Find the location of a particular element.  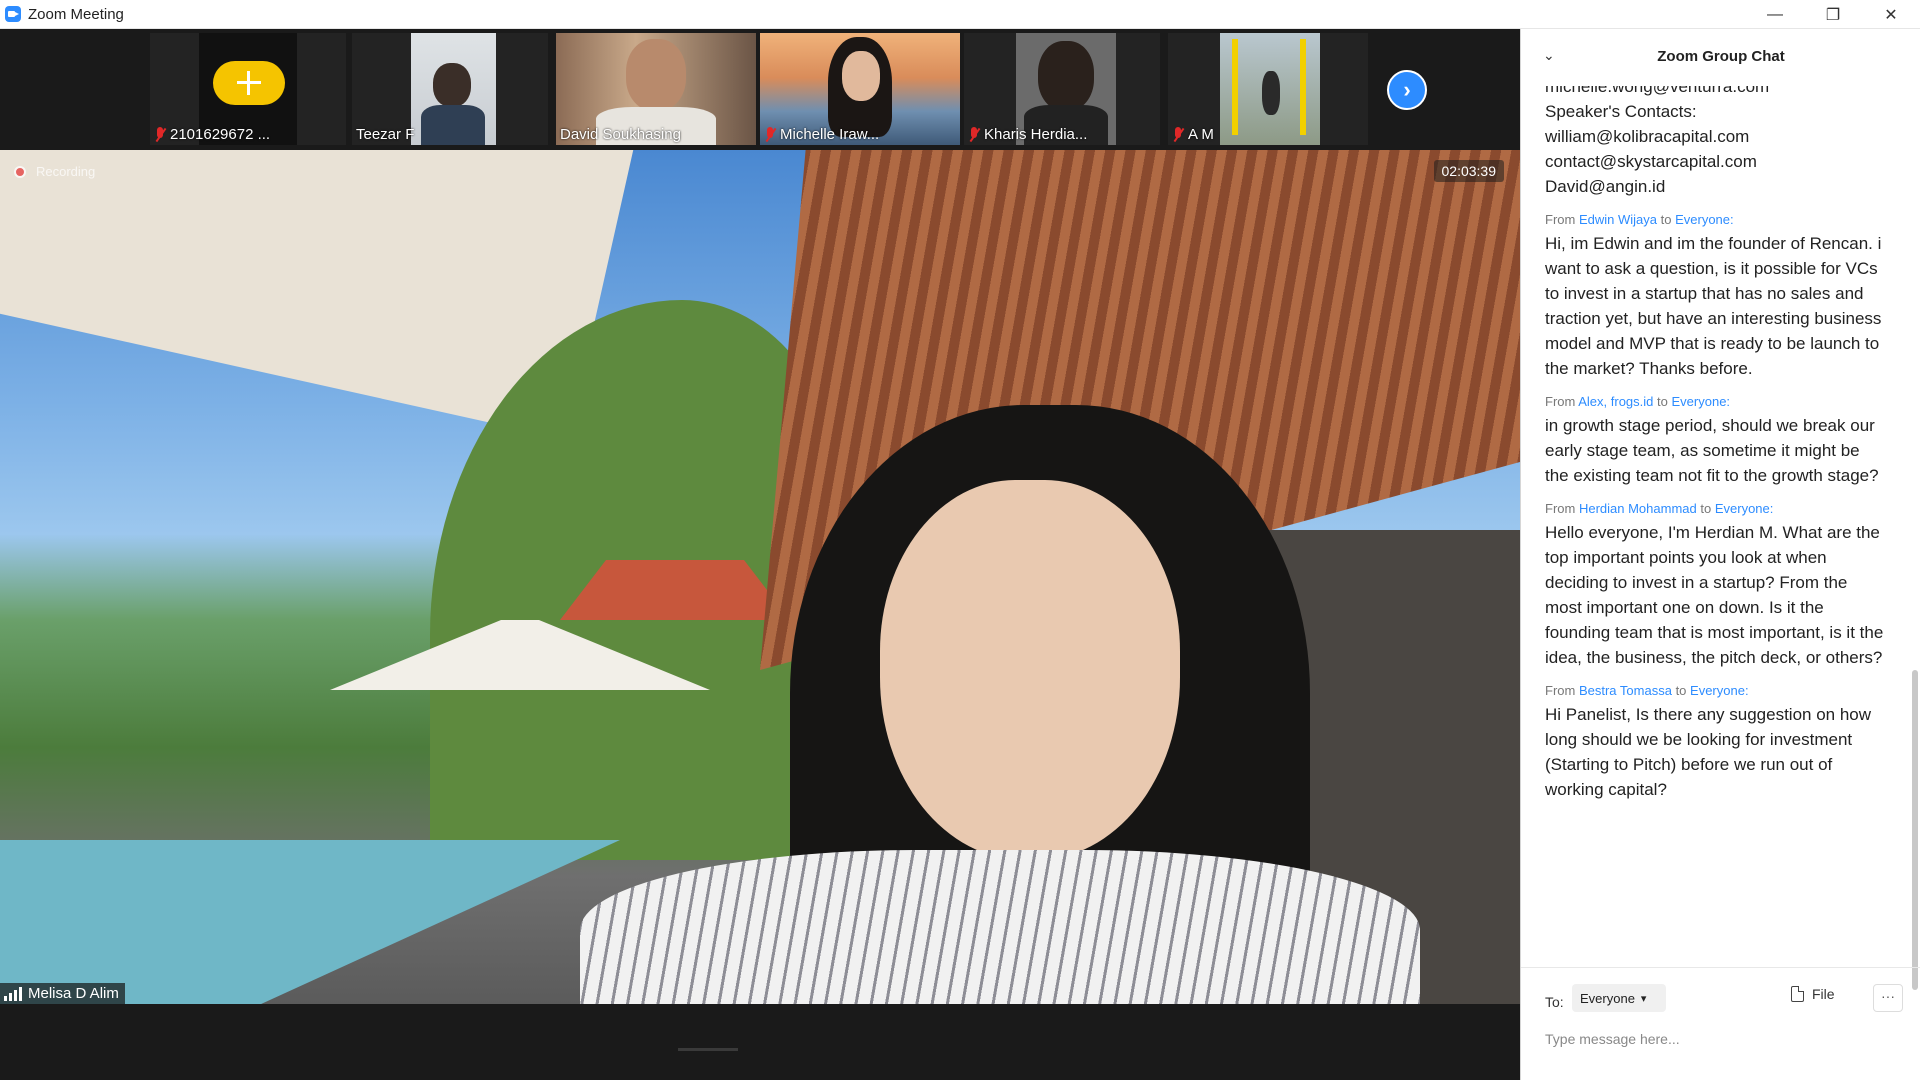

zoom-logo-icon is located at coordinates (13, 14).